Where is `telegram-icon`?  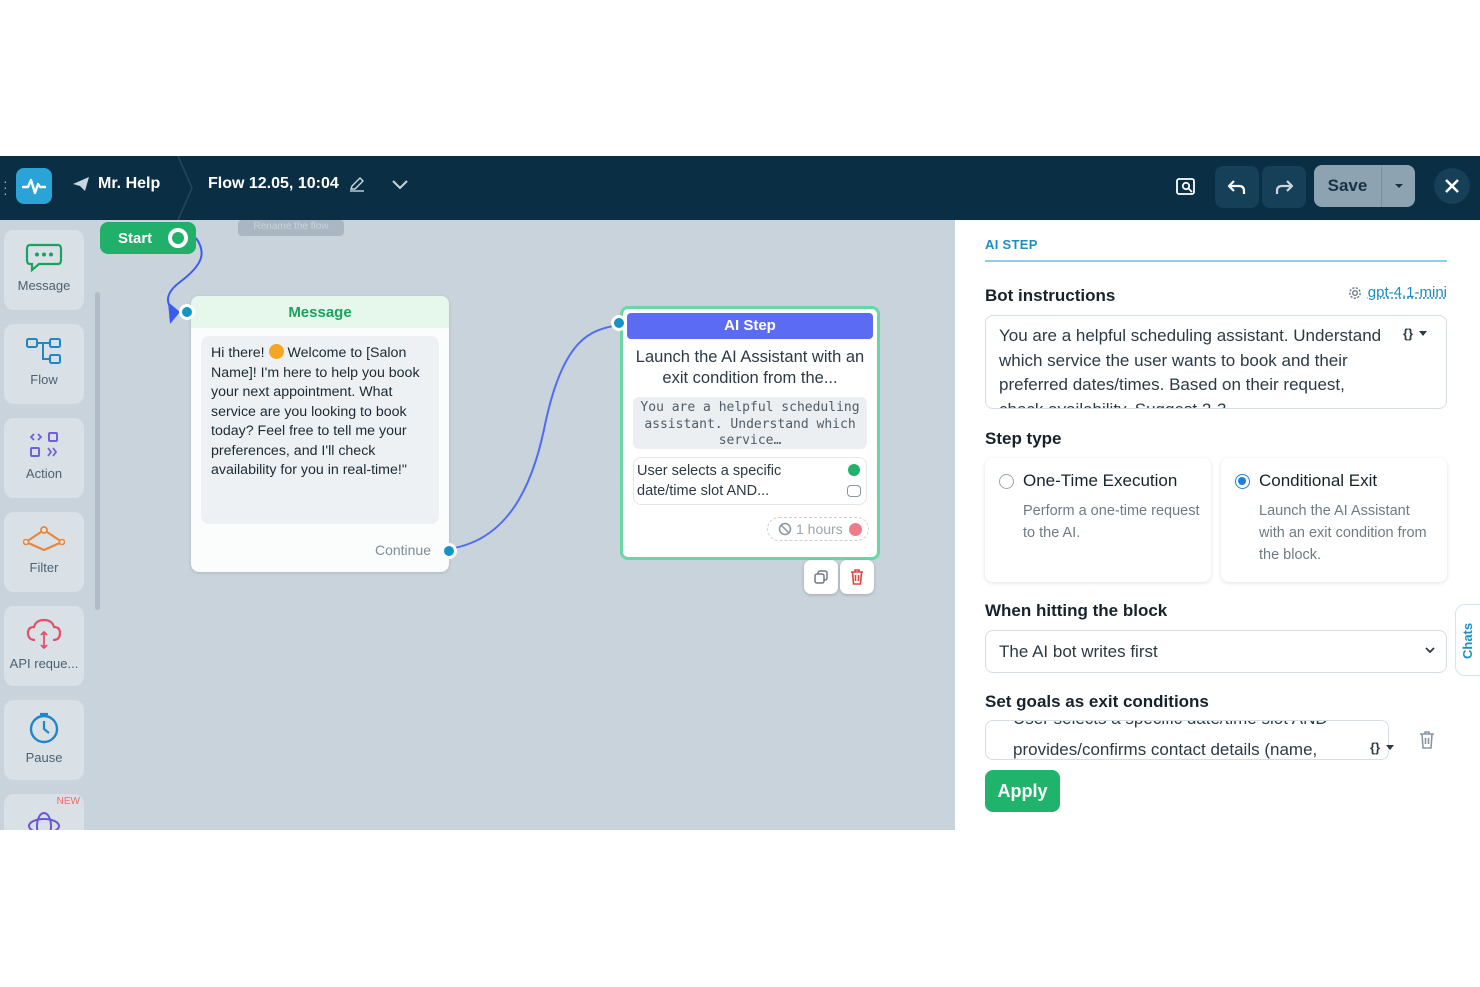
telegram-icon is located at coordinates (81, 184).